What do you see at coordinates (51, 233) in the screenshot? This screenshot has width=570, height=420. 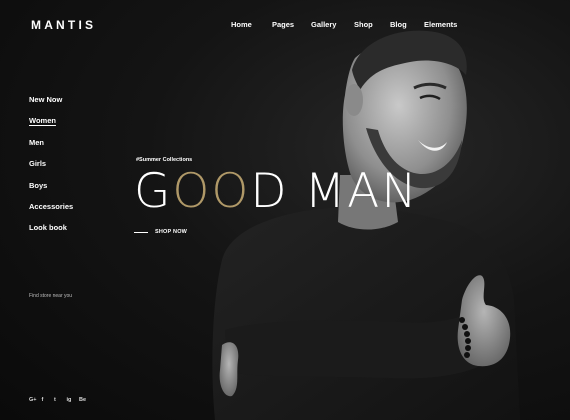 I see `side-item-look-book: Look book` at bounding box center [51, 233].